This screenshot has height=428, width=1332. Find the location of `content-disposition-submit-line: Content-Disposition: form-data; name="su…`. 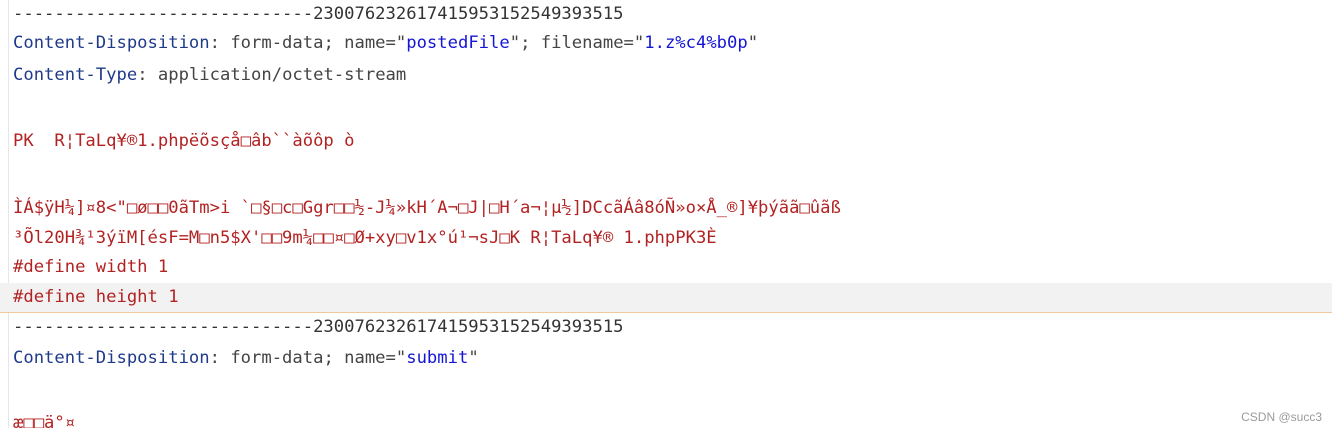

content-disposition-submit-line: Content-Disposition: form-data; name="su… is located at coordinates (666, 358).